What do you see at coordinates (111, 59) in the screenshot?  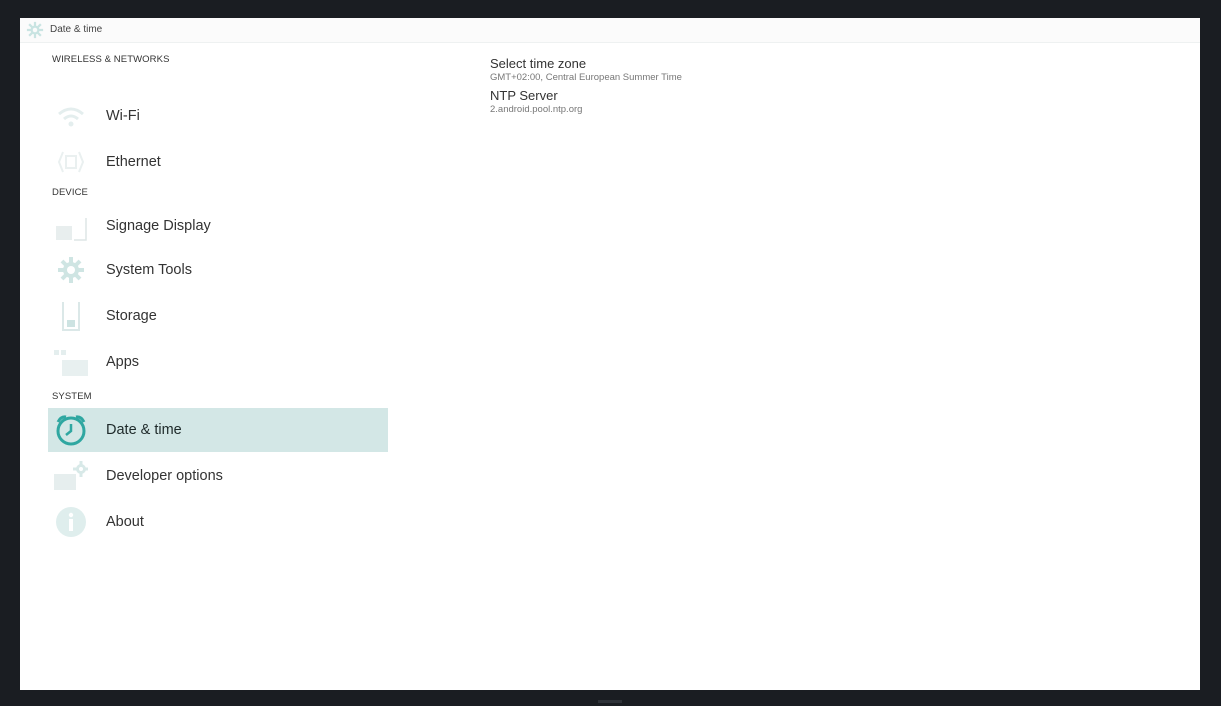 I see `section-header-wireless: WIRELESS & NETWORKS` at bounding box center [111, 59].